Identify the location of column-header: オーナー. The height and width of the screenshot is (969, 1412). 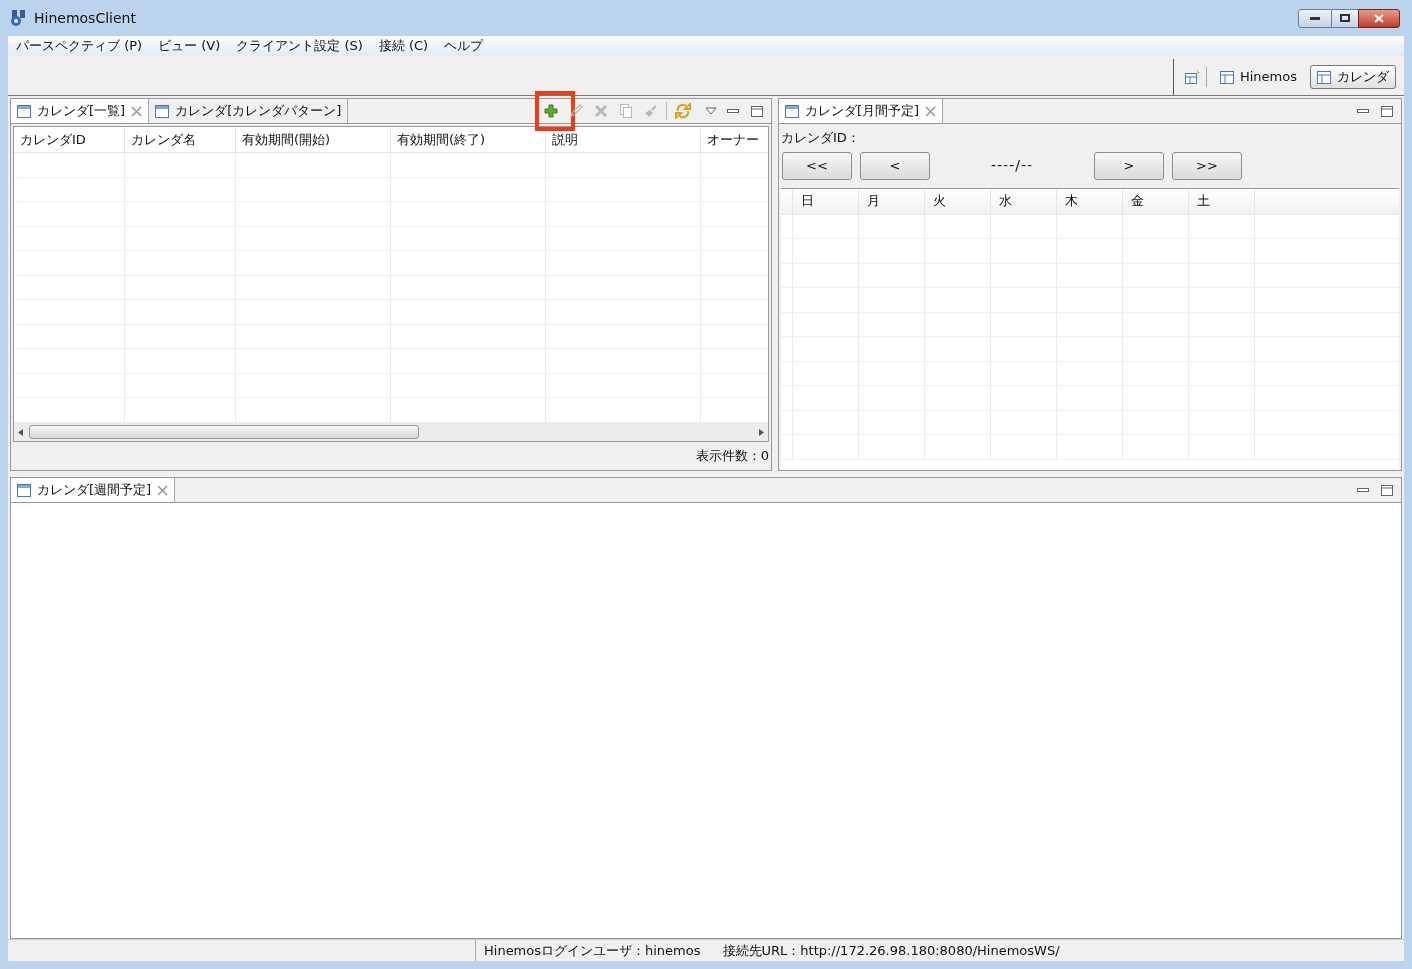
(734, 139).